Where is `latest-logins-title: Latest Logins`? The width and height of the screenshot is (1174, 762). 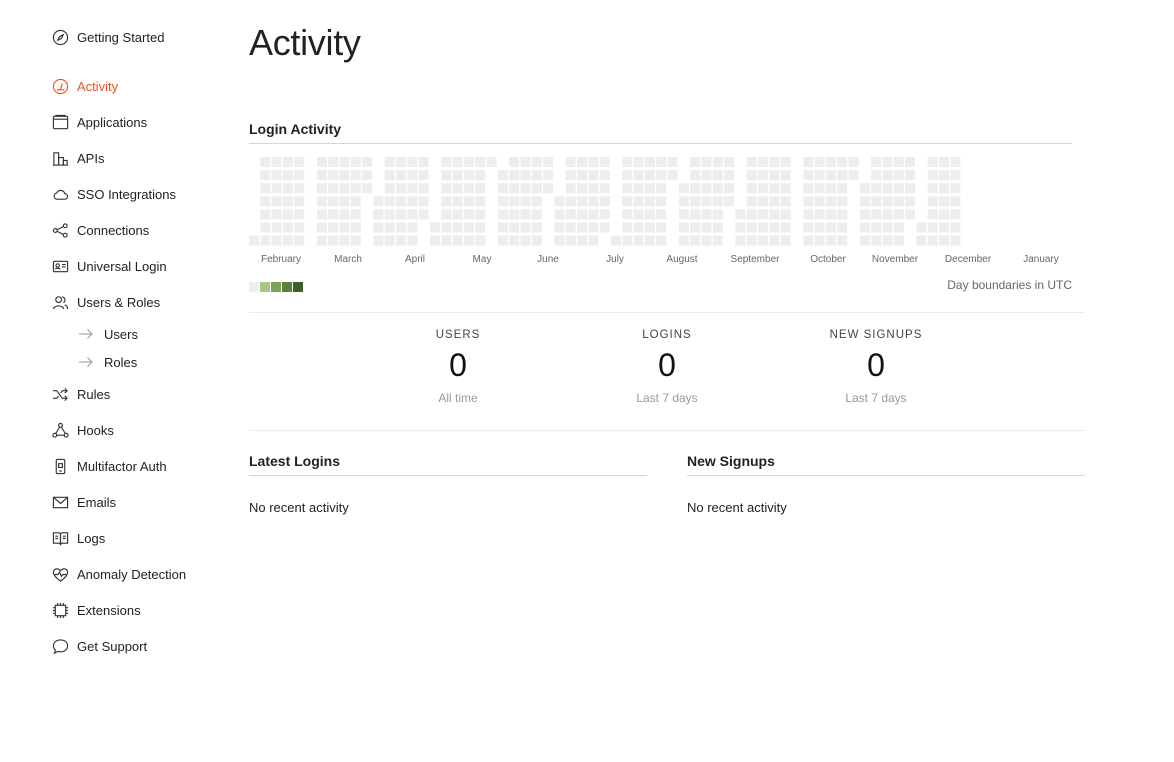 latest-logins-title: Latest Logins is located at coordinates (295, 461).